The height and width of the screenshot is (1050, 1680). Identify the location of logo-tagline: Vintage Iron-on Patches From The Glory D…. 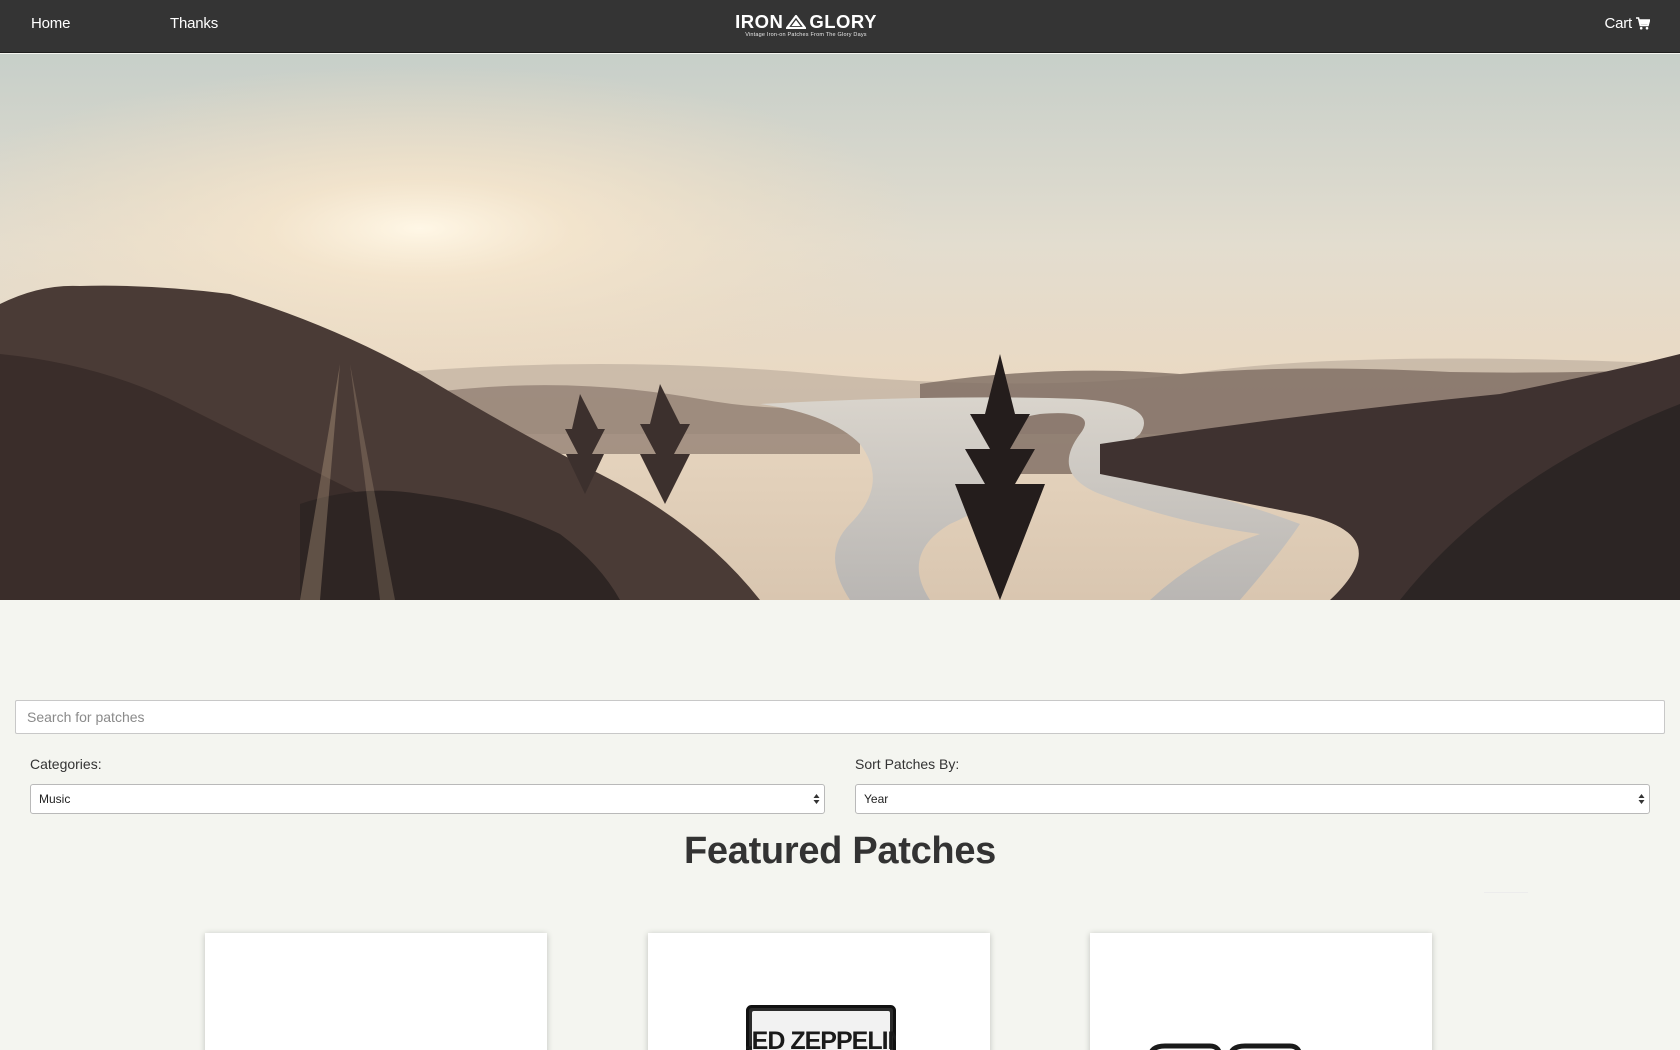
(806, 35).